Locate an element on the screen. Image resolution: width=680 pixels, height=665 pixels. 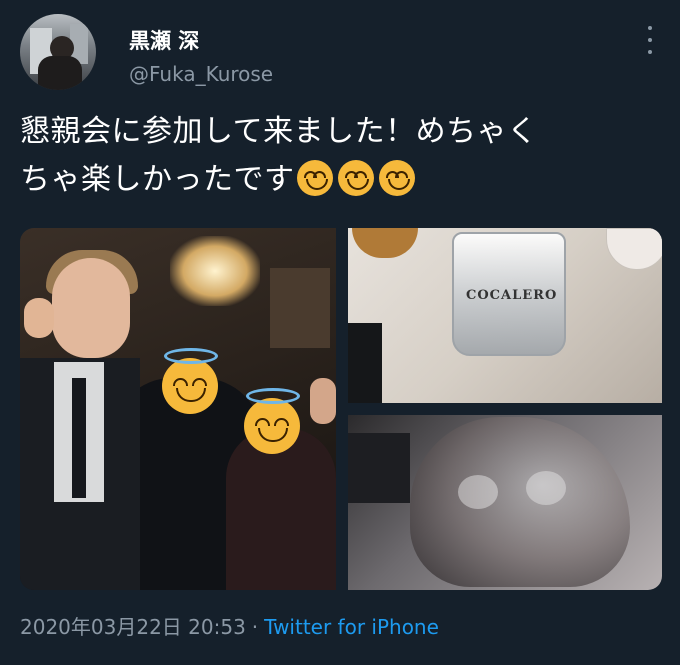
avatar-figure-body is located at coordinates (60, 73).